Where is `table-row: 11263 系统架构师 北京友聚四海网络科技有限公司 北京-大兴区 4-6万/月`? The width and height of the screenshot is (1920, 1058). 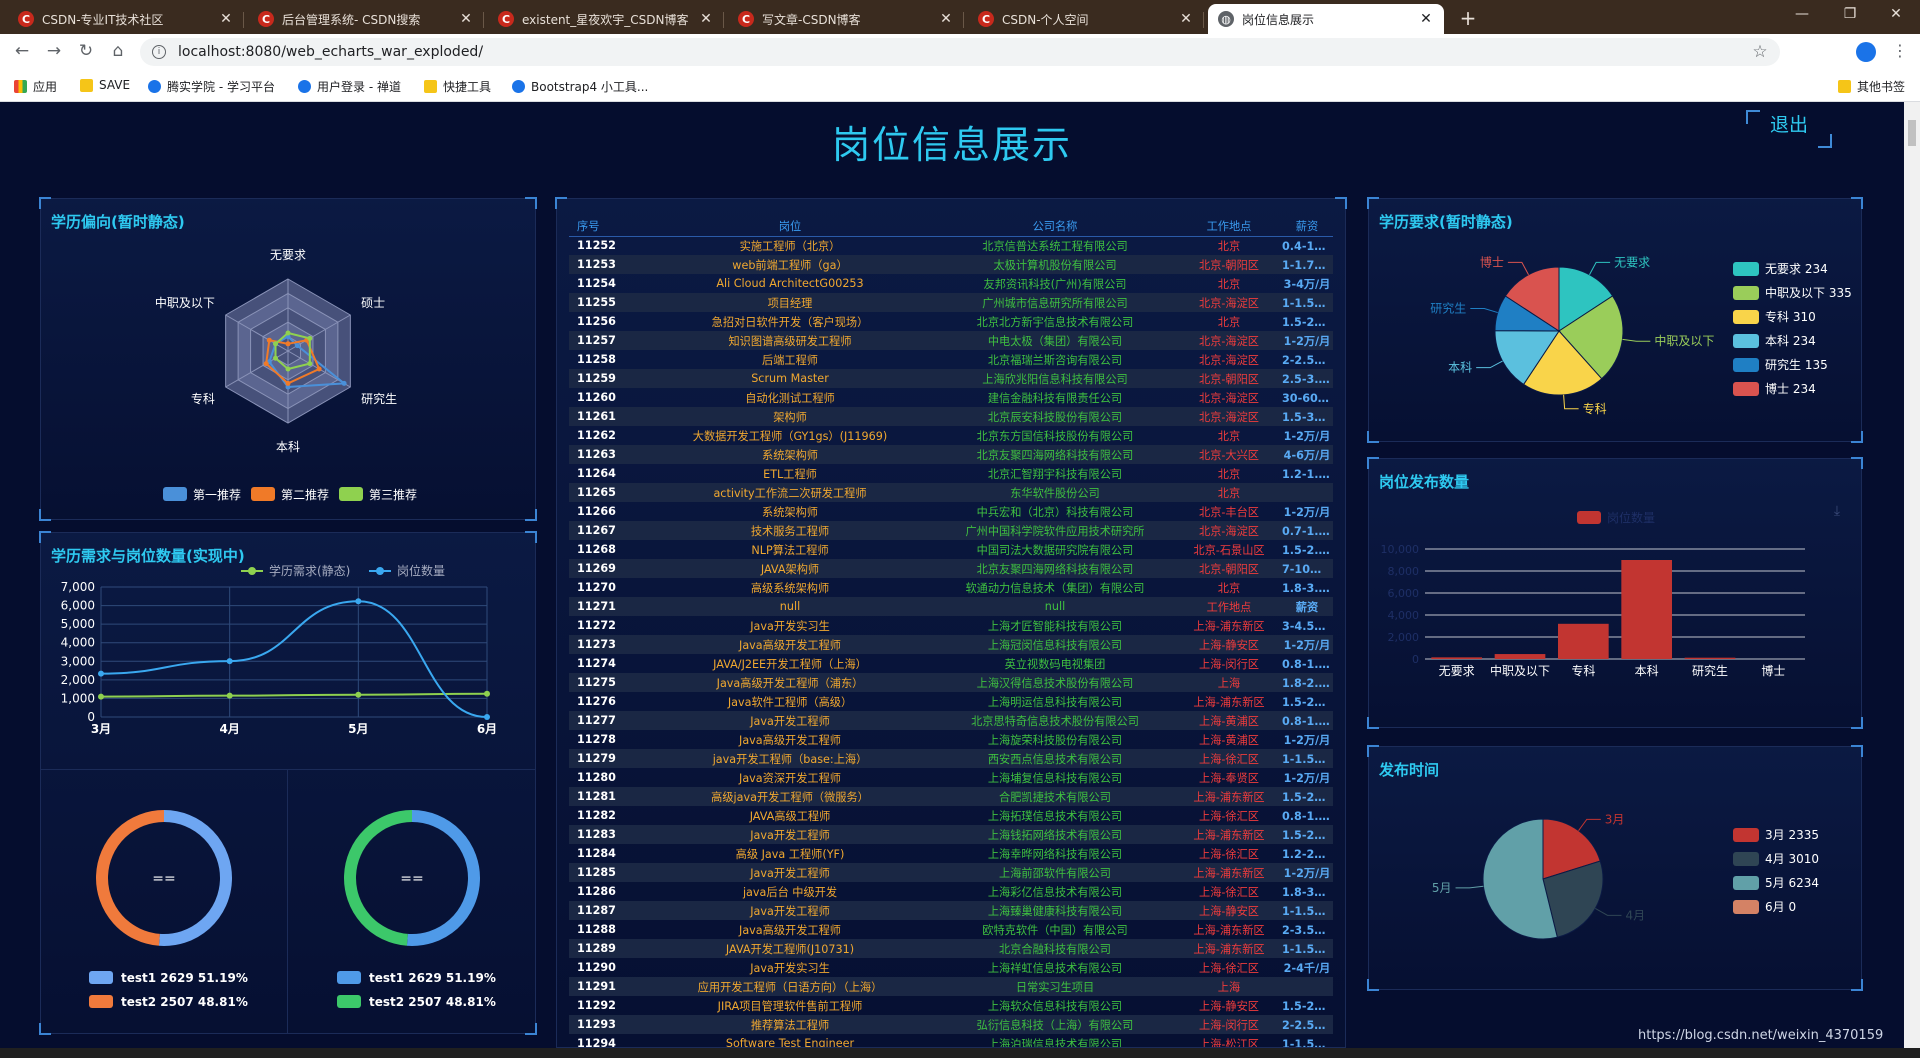 table-row: 11263 系统架构师 北京友聚四海网络科技有限公司 北京-大兴区 4-6万/月 is located at coordinates (951, 454).